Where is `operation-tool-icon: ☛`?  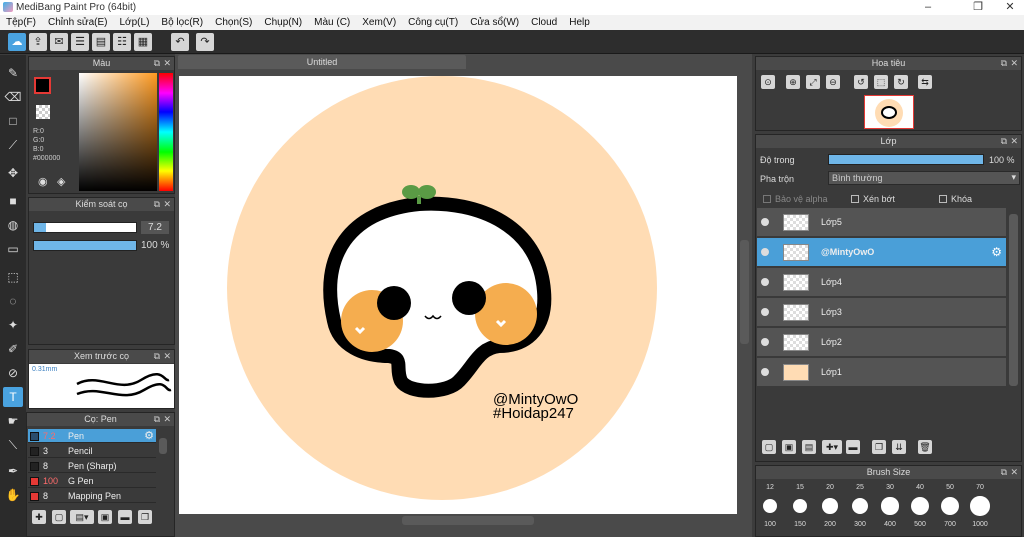
operation-tool-icon: ☛ is located at coordinates (13, 421).